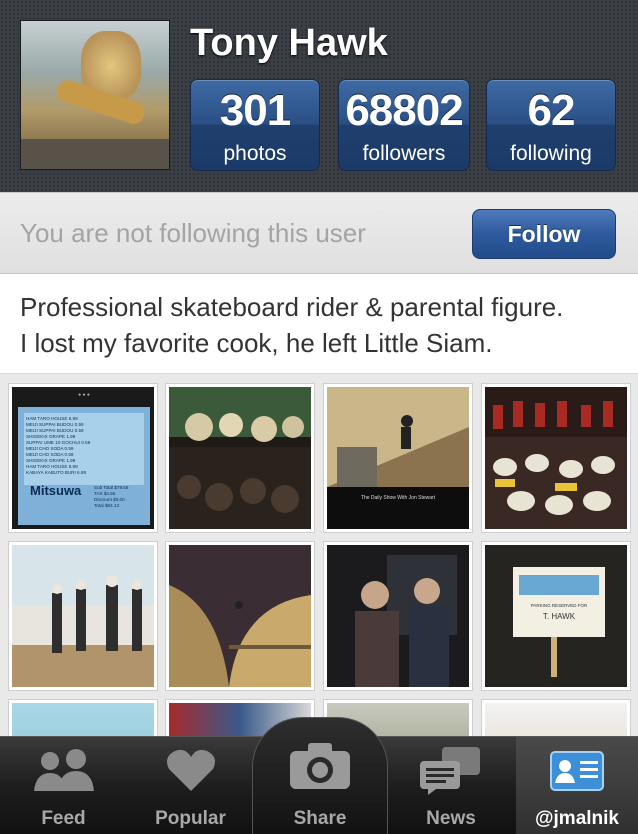 This screenshot has height=834, width=638. Describe the element at coordinates (404, 110) in the screenshot. I see `followers-count: 68802` at that location.